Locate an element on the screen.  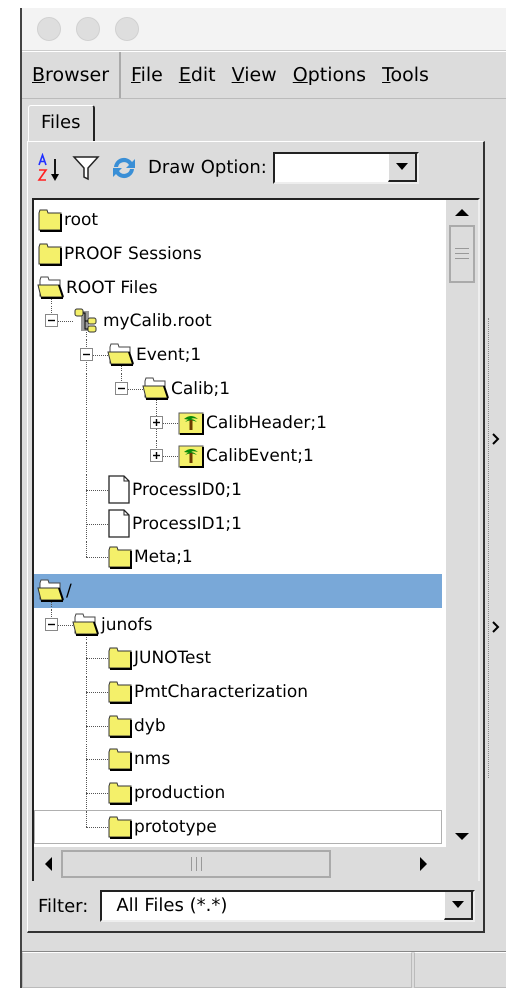
tree-item: ROOT Files is located at coordinates (238, 287).